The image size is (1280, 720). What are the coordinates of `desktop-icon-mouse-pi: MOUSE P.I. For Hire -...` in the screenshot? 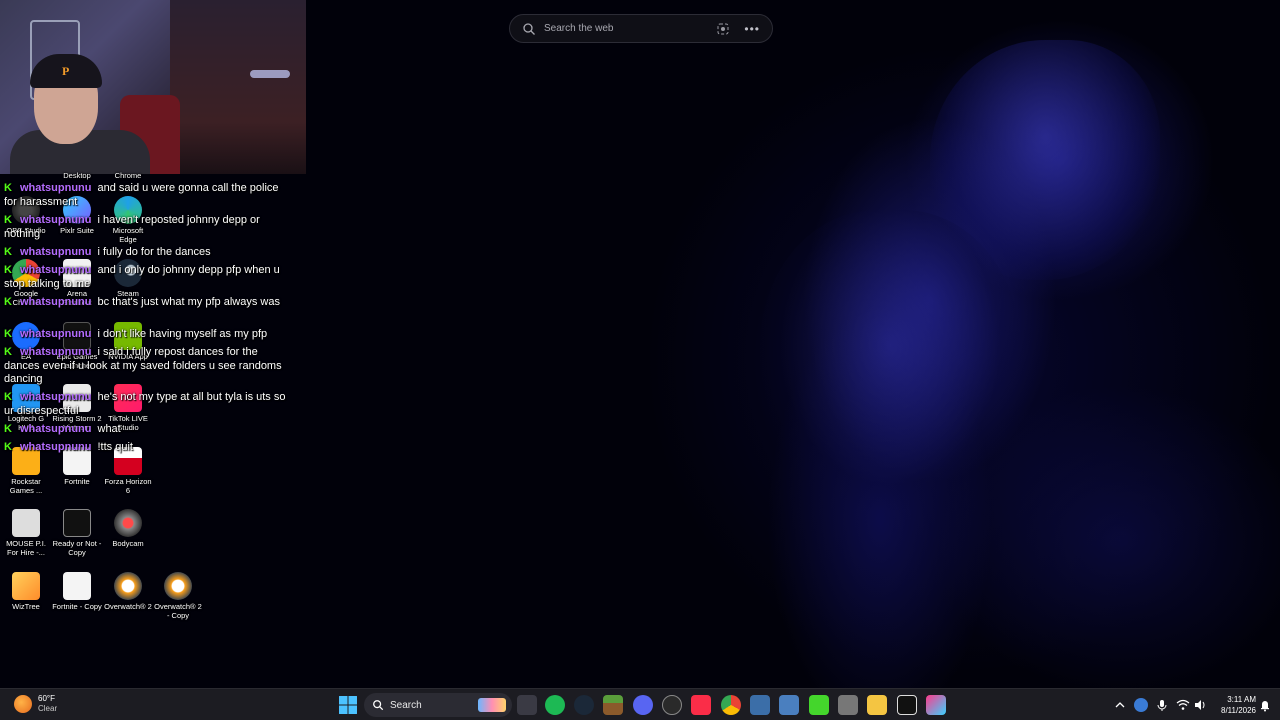 It's located at (26, 533).